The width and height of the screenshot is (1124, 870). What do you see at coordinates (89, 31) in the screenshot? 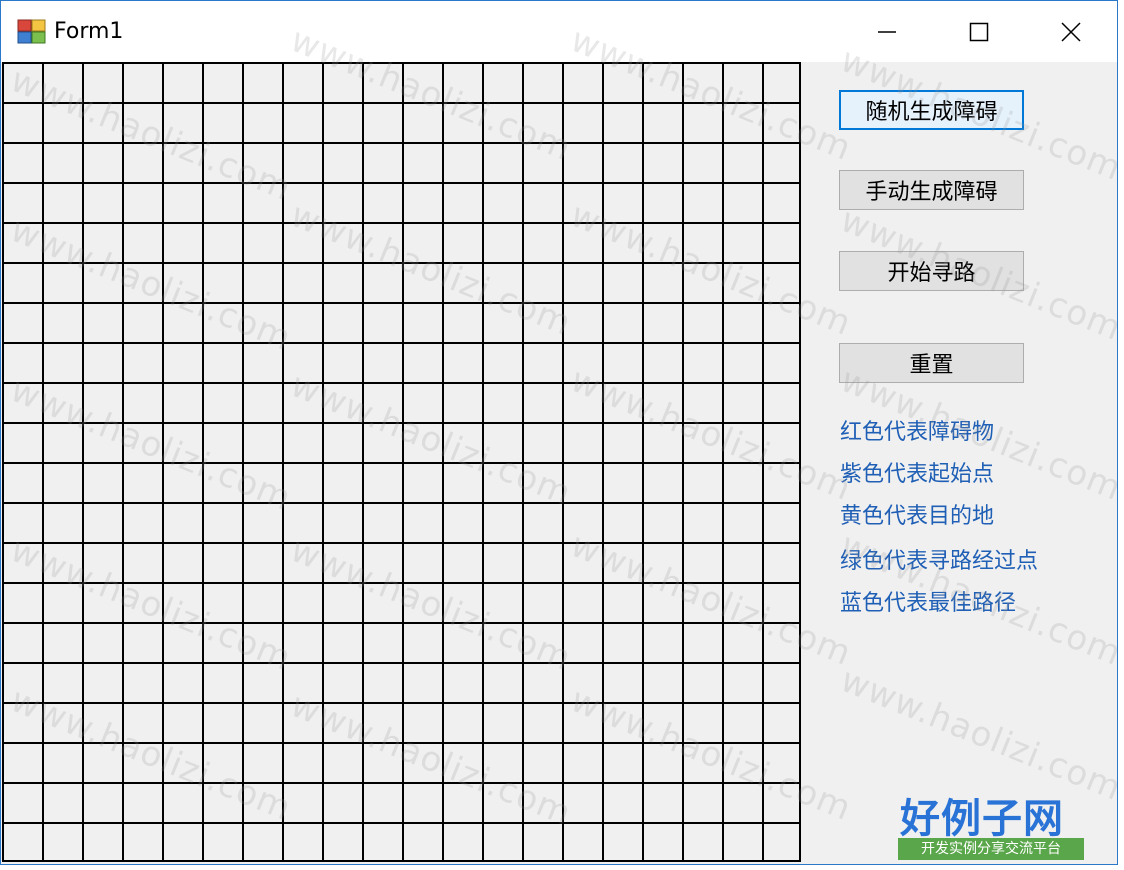
I see `window-title: Form1` at bounding box center [89, 31].